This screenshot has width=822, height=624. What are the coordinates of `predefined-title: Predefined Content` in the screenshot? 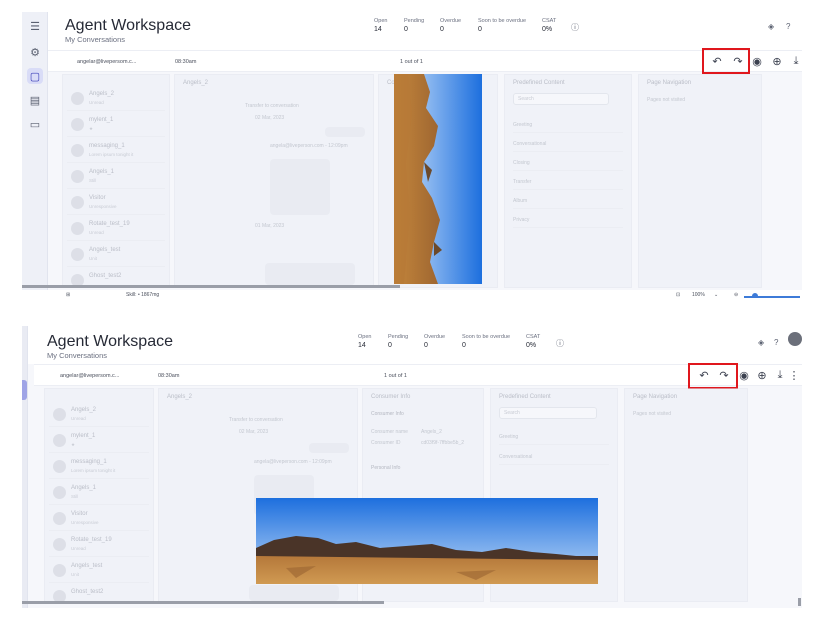 It's located at (525, 397).